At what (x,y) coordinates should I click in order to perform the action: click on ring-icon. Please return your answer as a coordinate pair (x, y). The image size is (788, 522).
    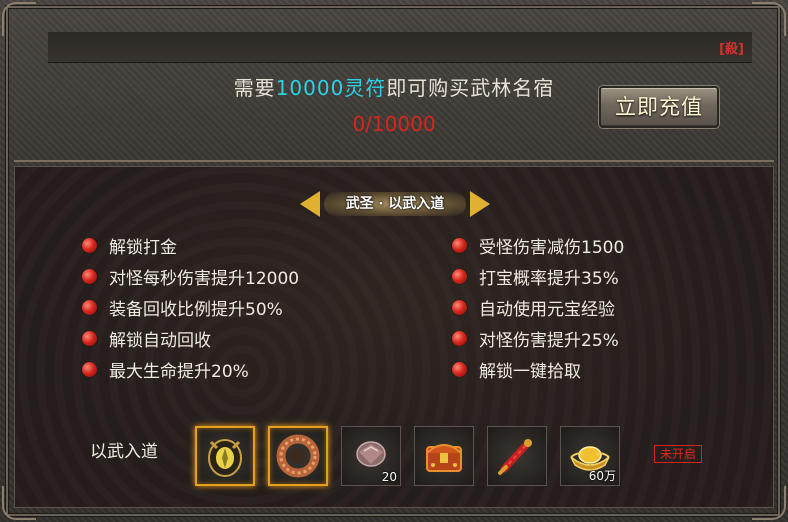
    Looking at the image, I should click on (298, 456).